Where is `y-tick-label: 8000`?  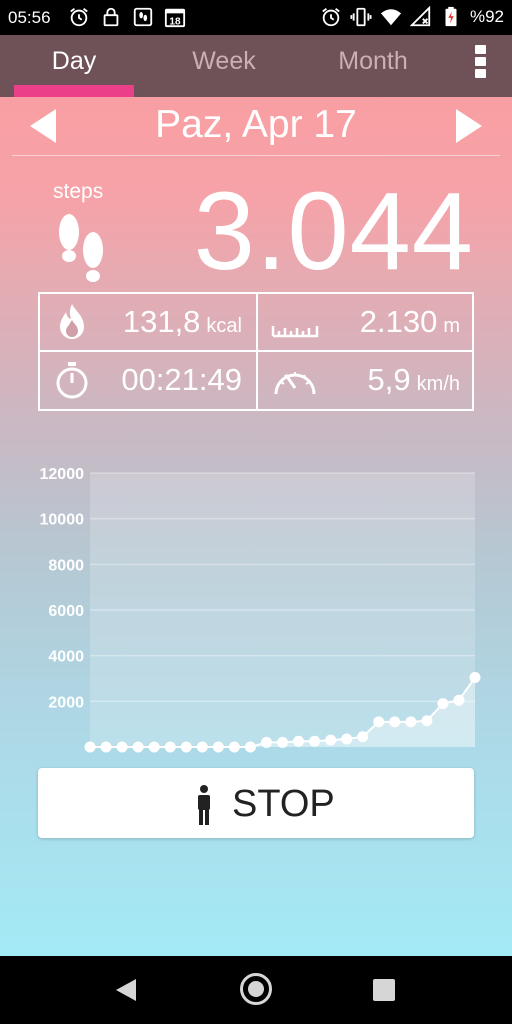
y-tick-label: 8000 is located at coordinates (66, 565).